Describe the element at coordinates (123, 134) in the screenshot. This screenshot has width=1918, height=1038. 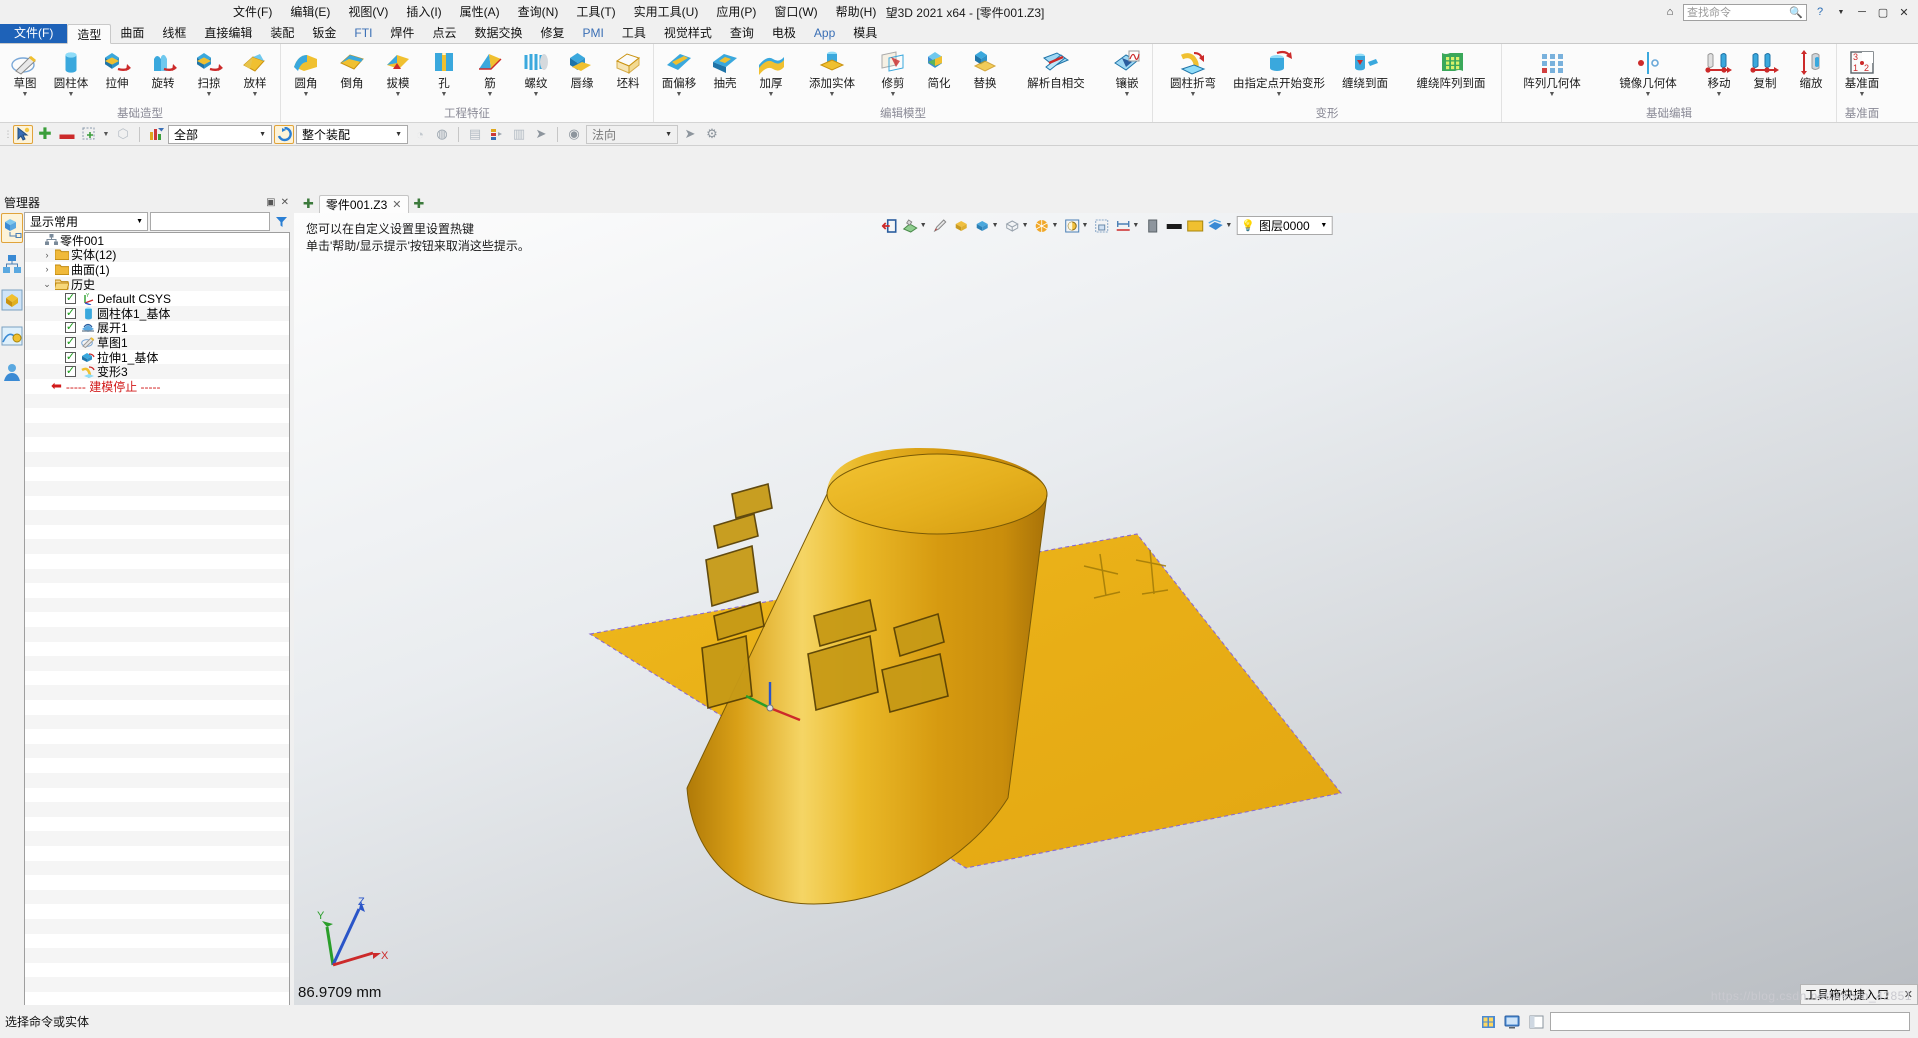
I see `circle-select-icon: ⬡` at that location.